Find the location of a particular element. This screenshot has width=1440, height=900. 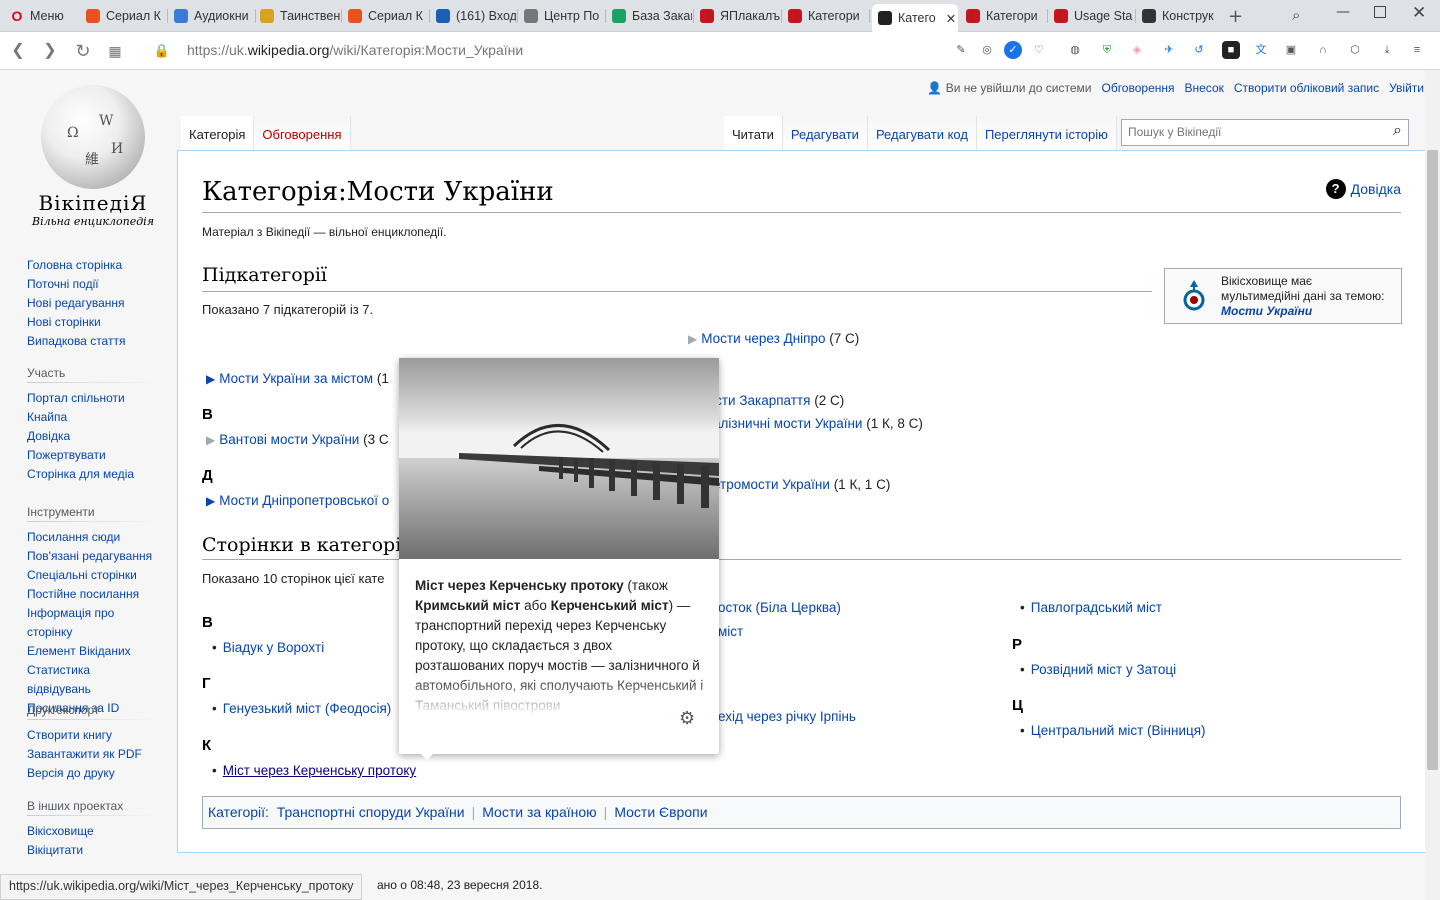

category-link: Транспортні споруди України is located at coordinates (371, 812).